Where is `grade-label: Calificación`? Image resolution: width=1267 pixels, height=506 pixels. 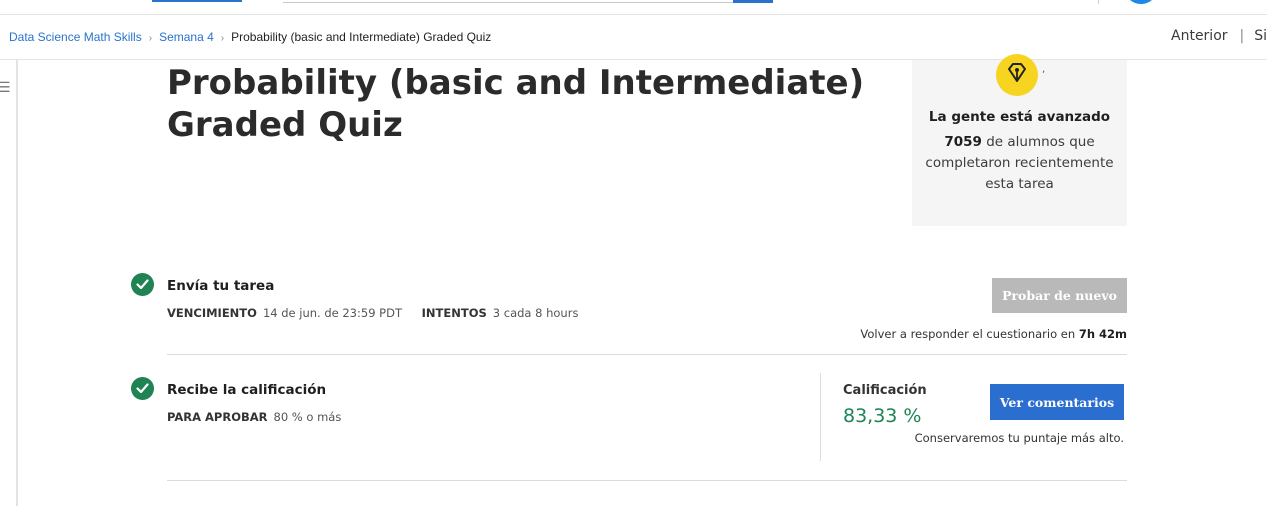
grade-label: Calificación is located at coordinates (885, 390).